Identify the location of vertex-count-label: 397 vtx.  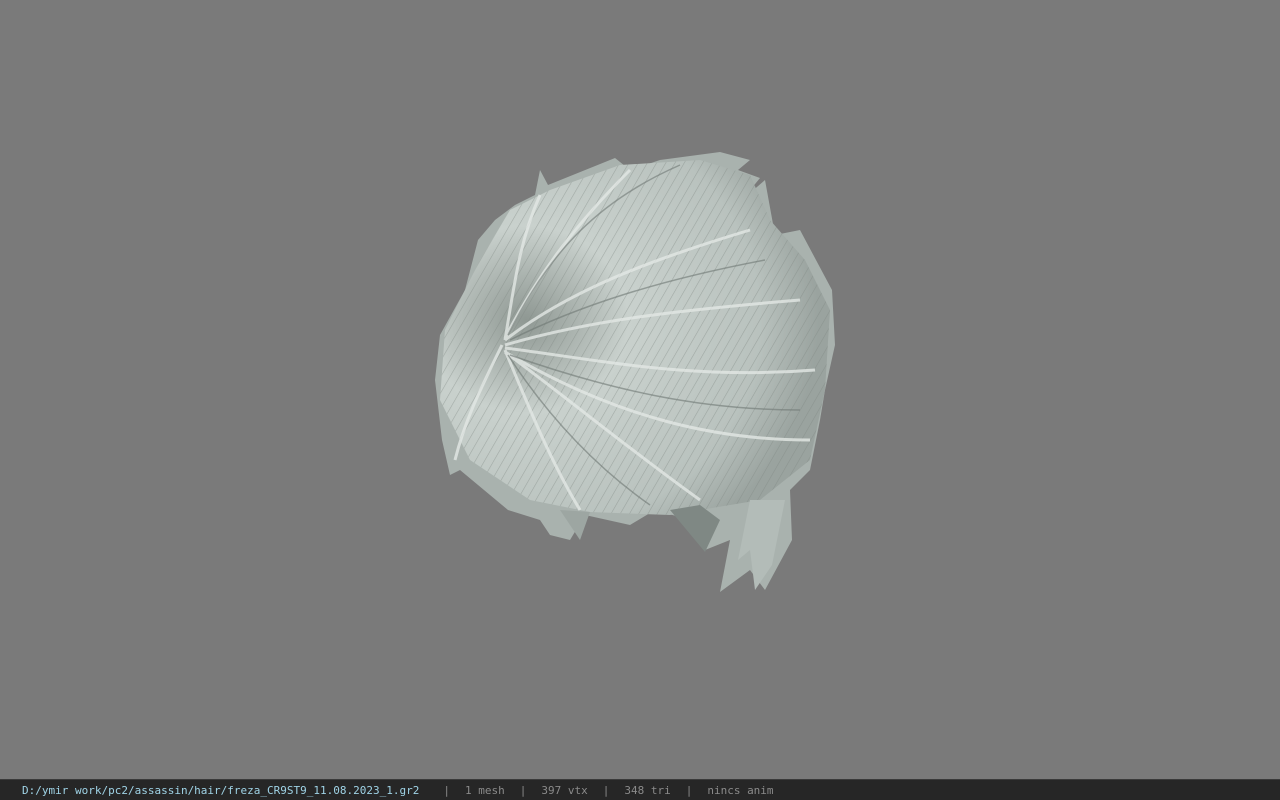
(564, 790).